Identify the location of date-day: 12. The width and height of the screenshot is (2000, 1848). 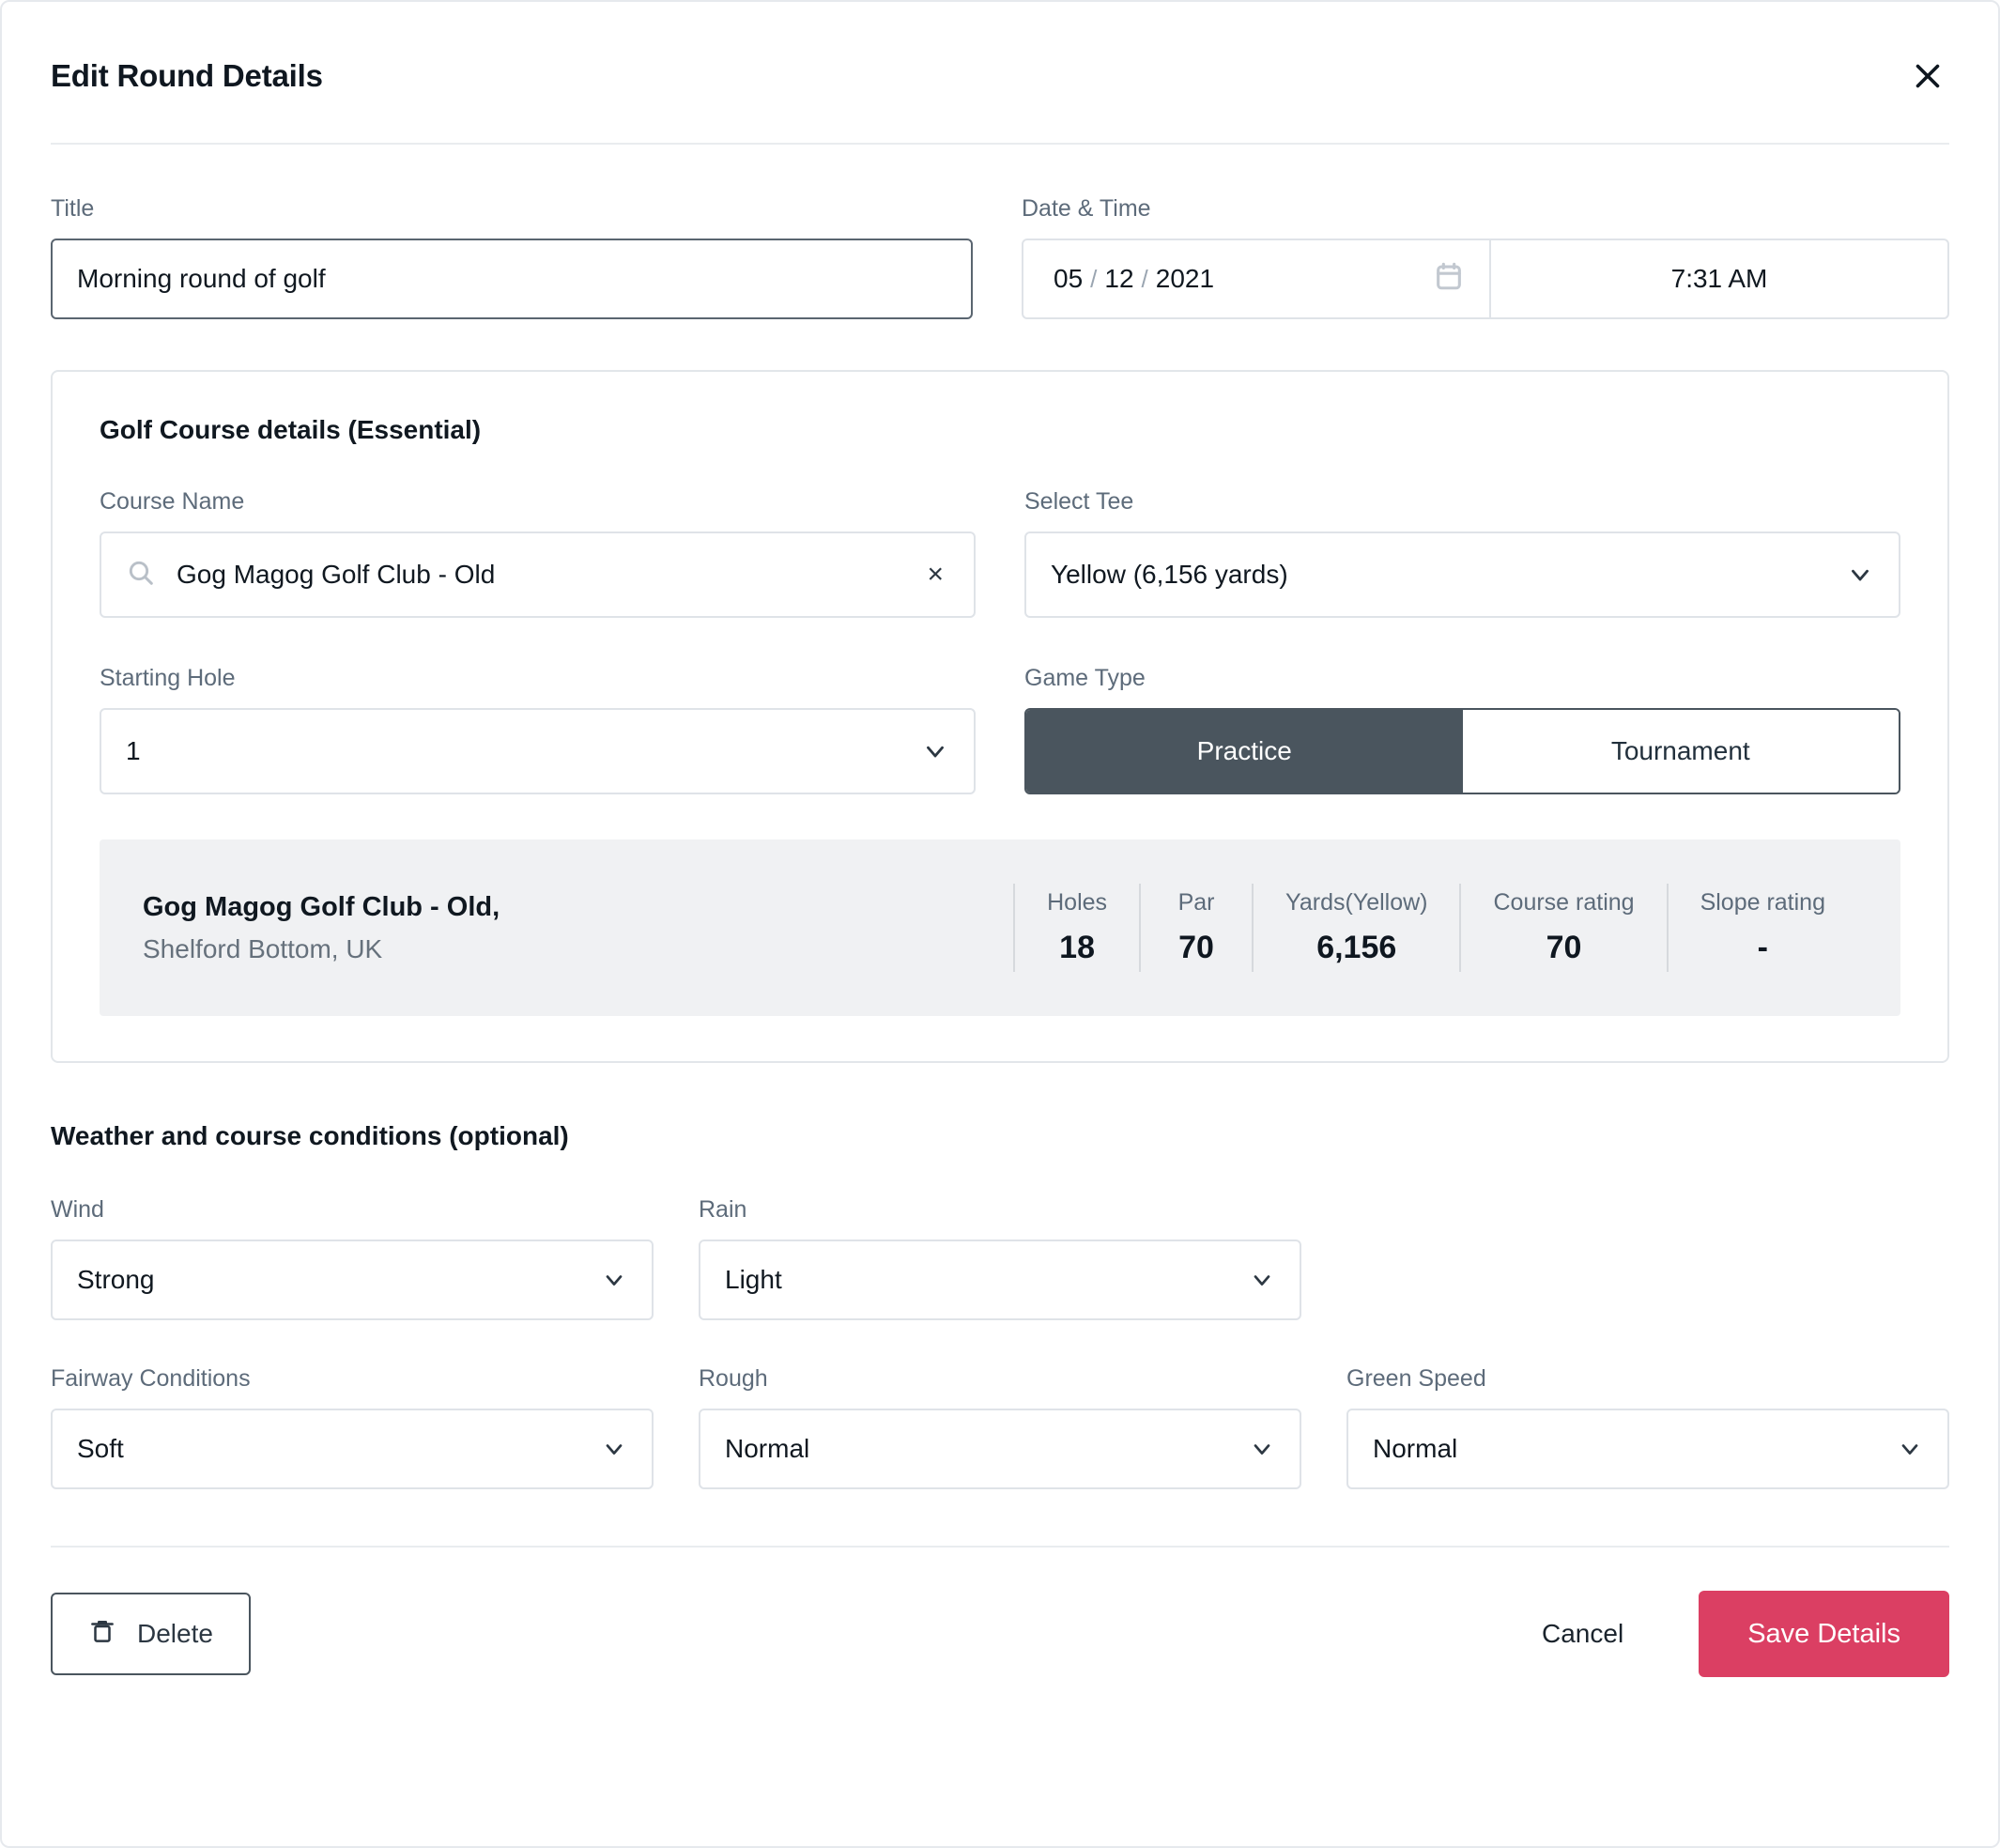
(1118, 279).